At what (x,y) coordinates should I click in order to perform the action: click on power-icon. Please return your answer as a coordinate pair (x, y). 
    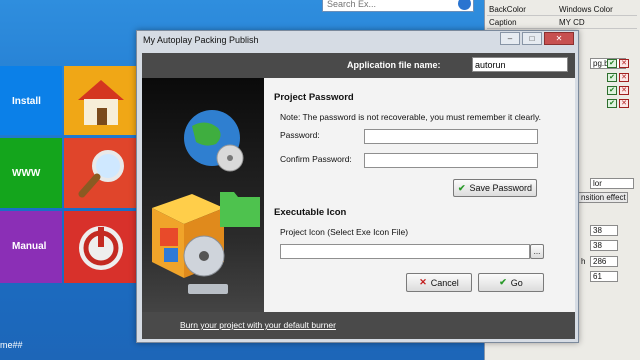
    Looking at the image, I should click on (101, 248).